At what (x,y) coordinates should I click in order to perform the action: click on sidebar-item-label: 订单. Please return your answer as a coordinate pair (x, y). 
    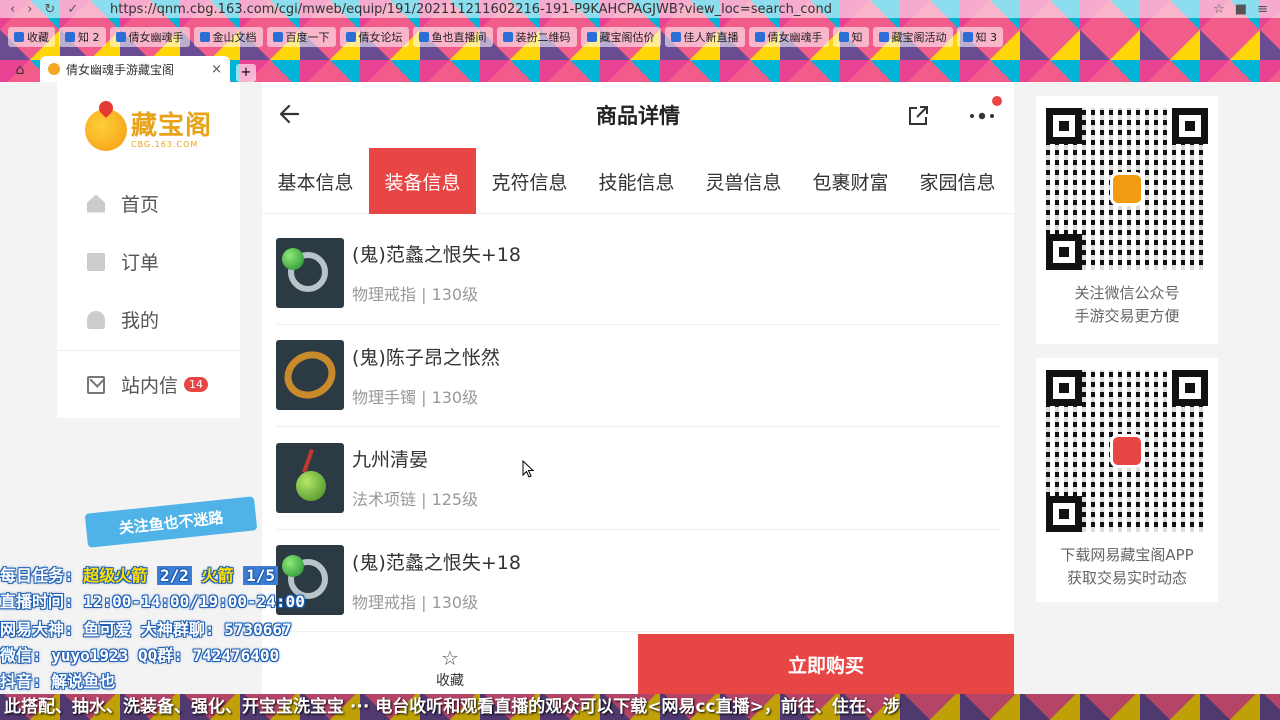
    Looking at the image, I should click on (140, 263).